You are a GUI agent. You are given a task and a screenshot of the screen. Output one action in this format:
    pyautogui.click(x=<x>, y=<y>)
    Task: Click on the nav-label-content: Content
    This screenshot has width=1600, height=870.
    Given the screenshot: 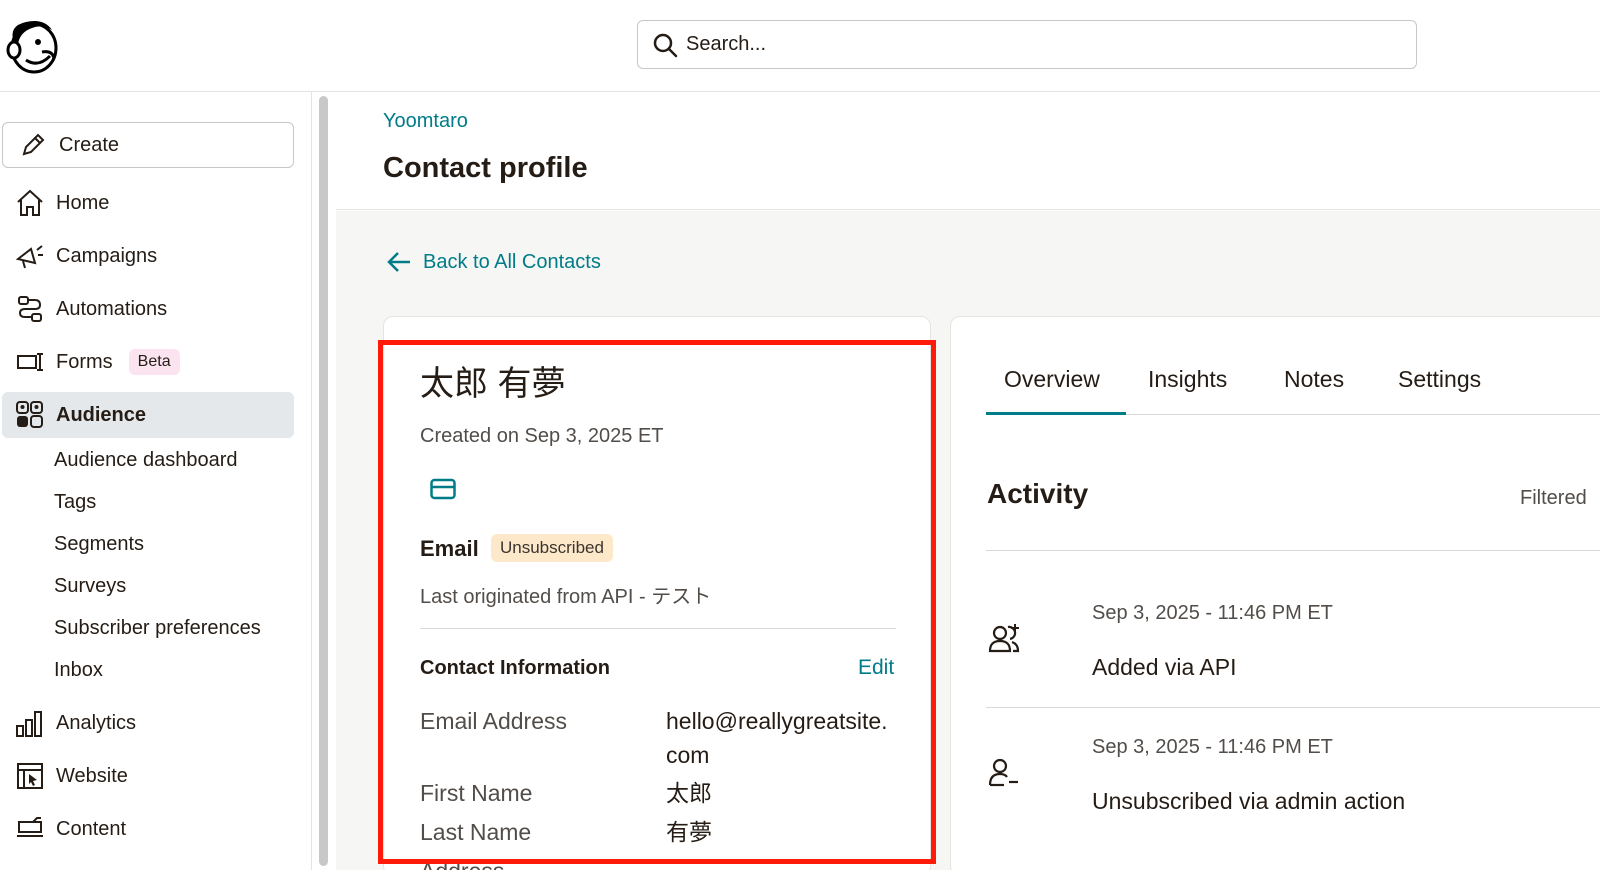 What is the action you would take?
    pyautogui.click(x=91, y=828)
    